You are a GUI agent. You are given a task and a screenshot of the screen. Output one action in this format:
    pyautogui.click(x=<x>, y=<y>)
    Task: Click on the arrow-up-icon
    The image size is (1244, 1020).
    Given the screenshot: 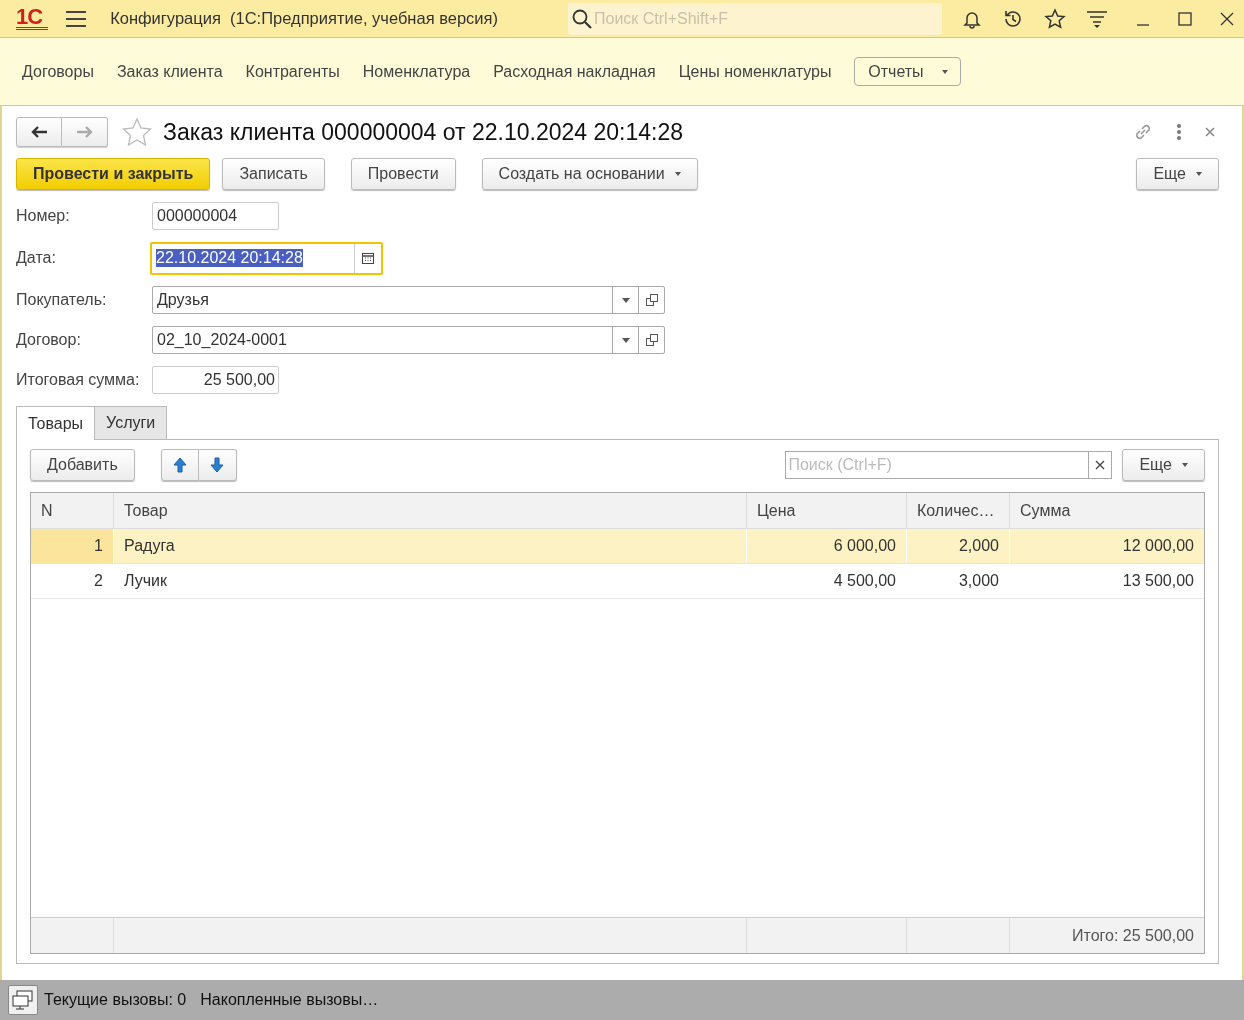 What is the action you would take?
    pyautogui.click(x=179, y=465)
    